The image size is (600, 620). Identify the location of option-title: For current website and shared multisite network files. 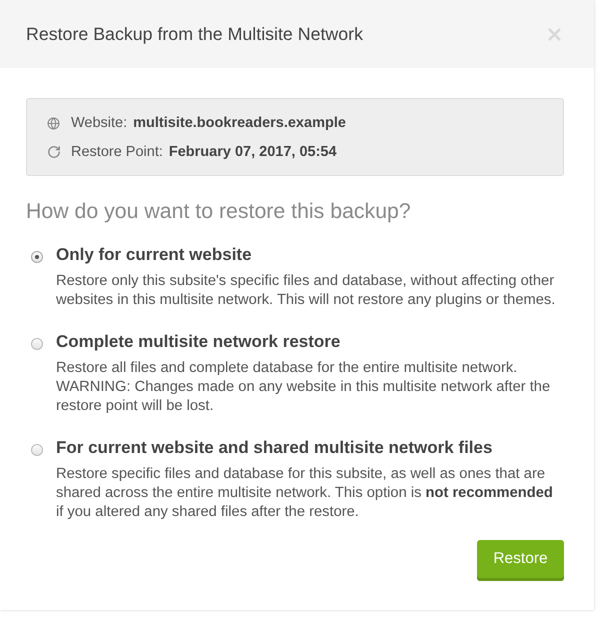
(275, 448).